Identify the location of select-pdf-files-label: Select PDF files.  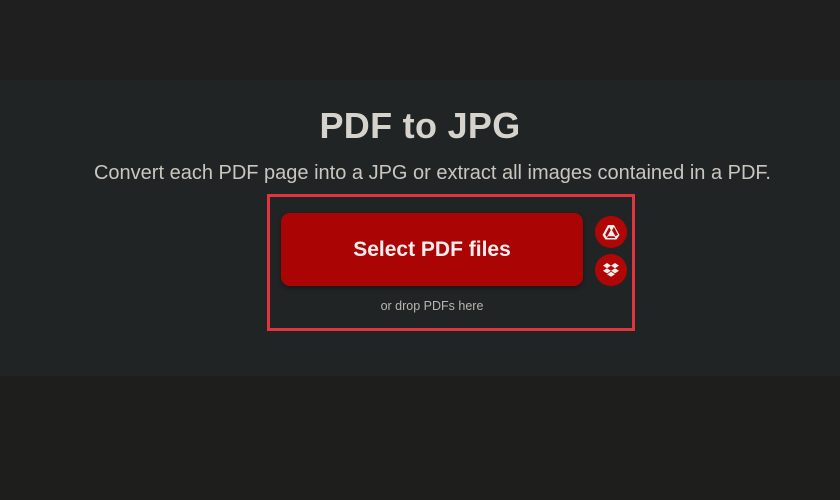
(432, 249).